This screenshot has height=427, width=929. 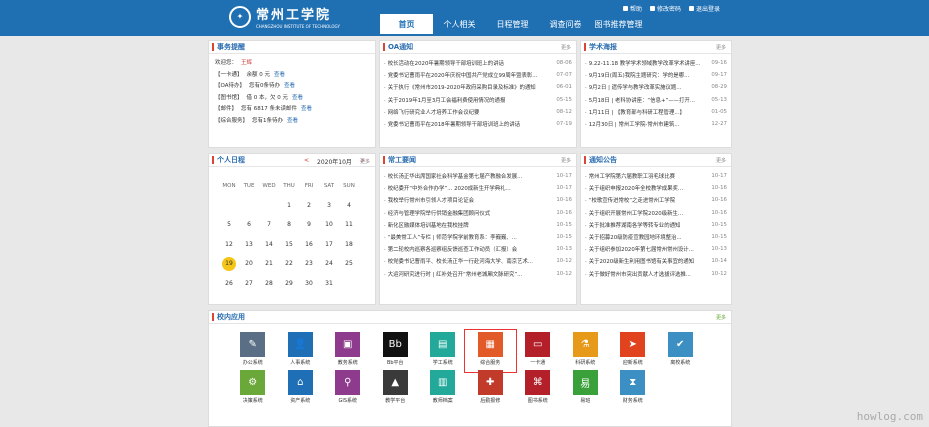 I want to click on app-tile: ▤ 学工系统, so click(x=443, y=351).